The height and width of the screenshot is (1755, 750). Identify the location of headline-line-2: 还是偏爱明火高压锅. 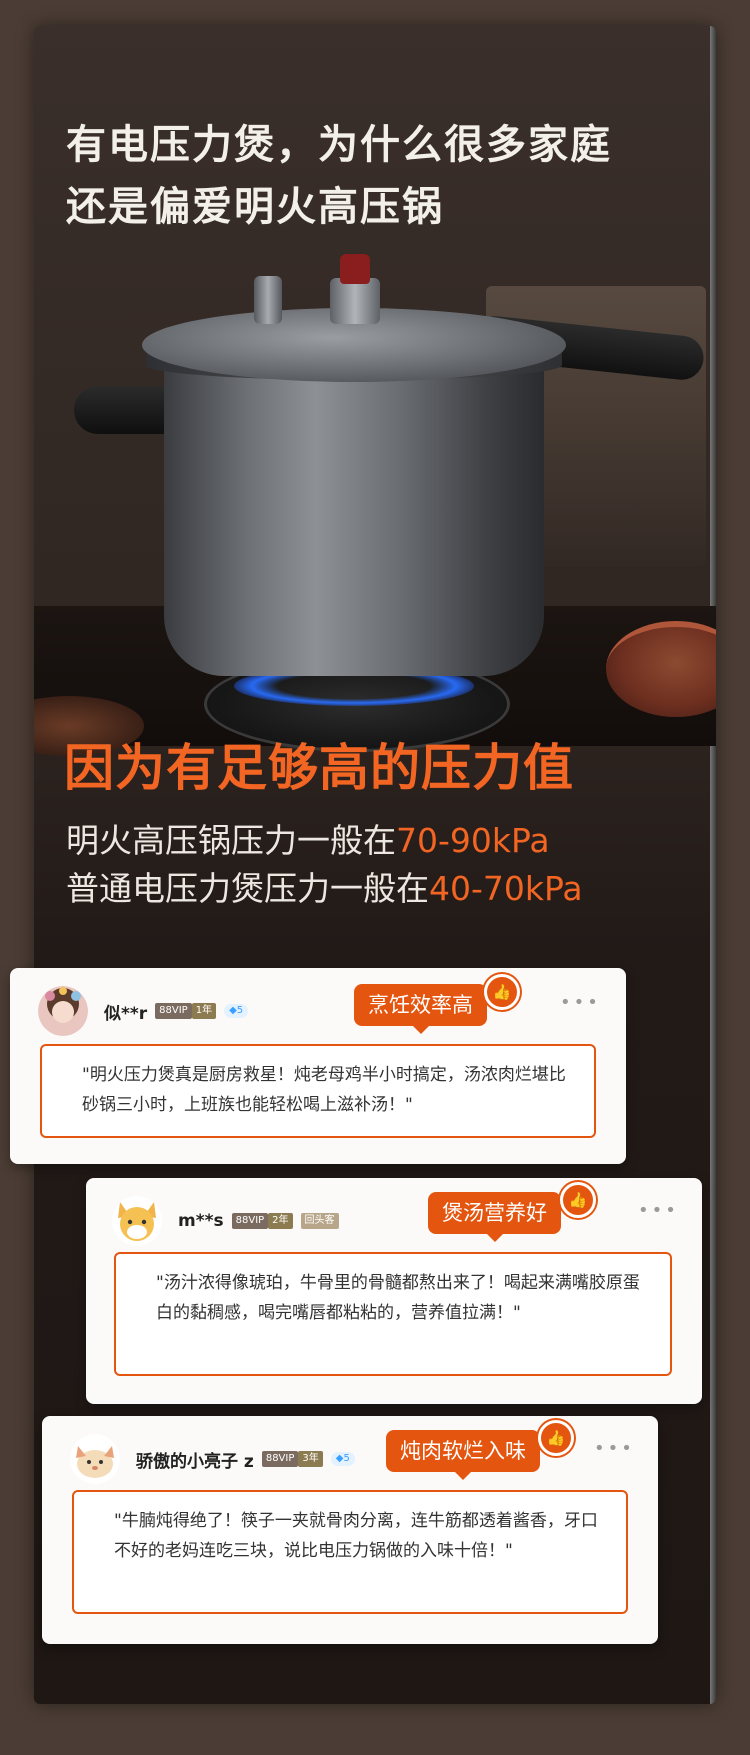
(255, 207).